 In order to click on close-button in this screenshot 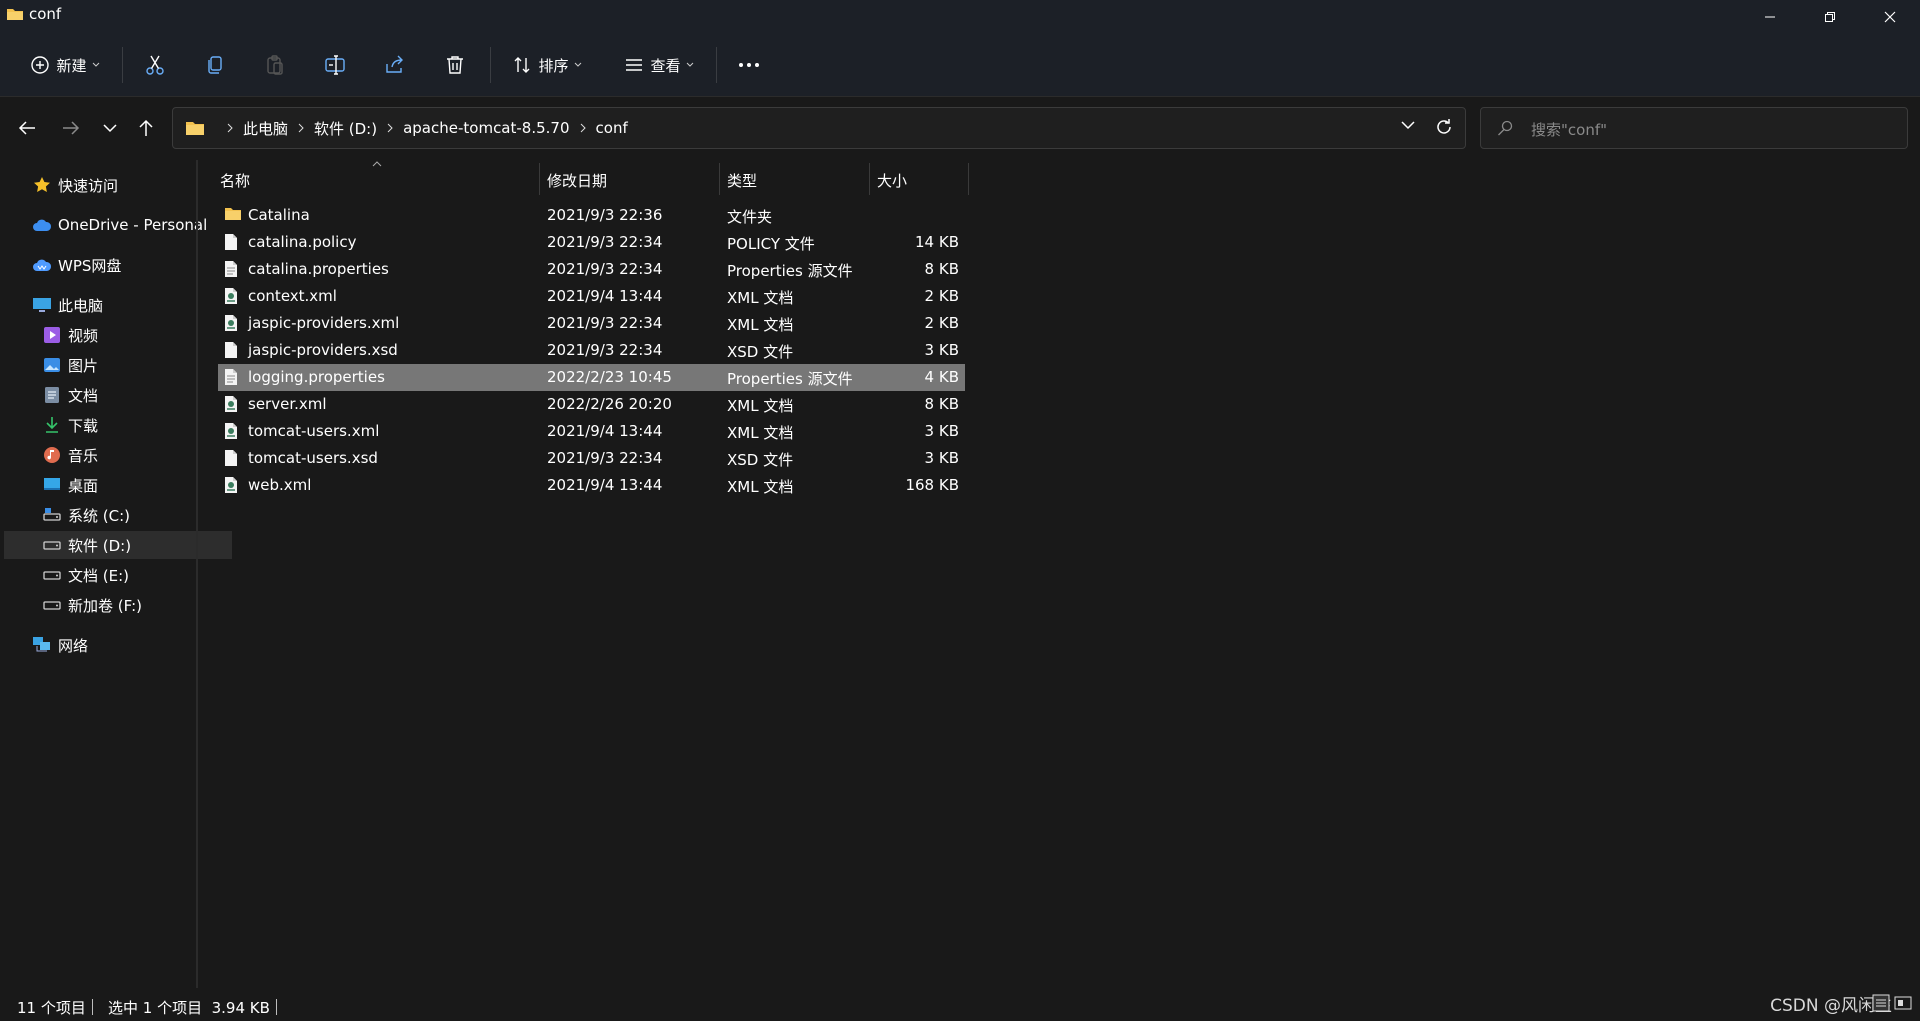, I will do `click(1890, 17)`.